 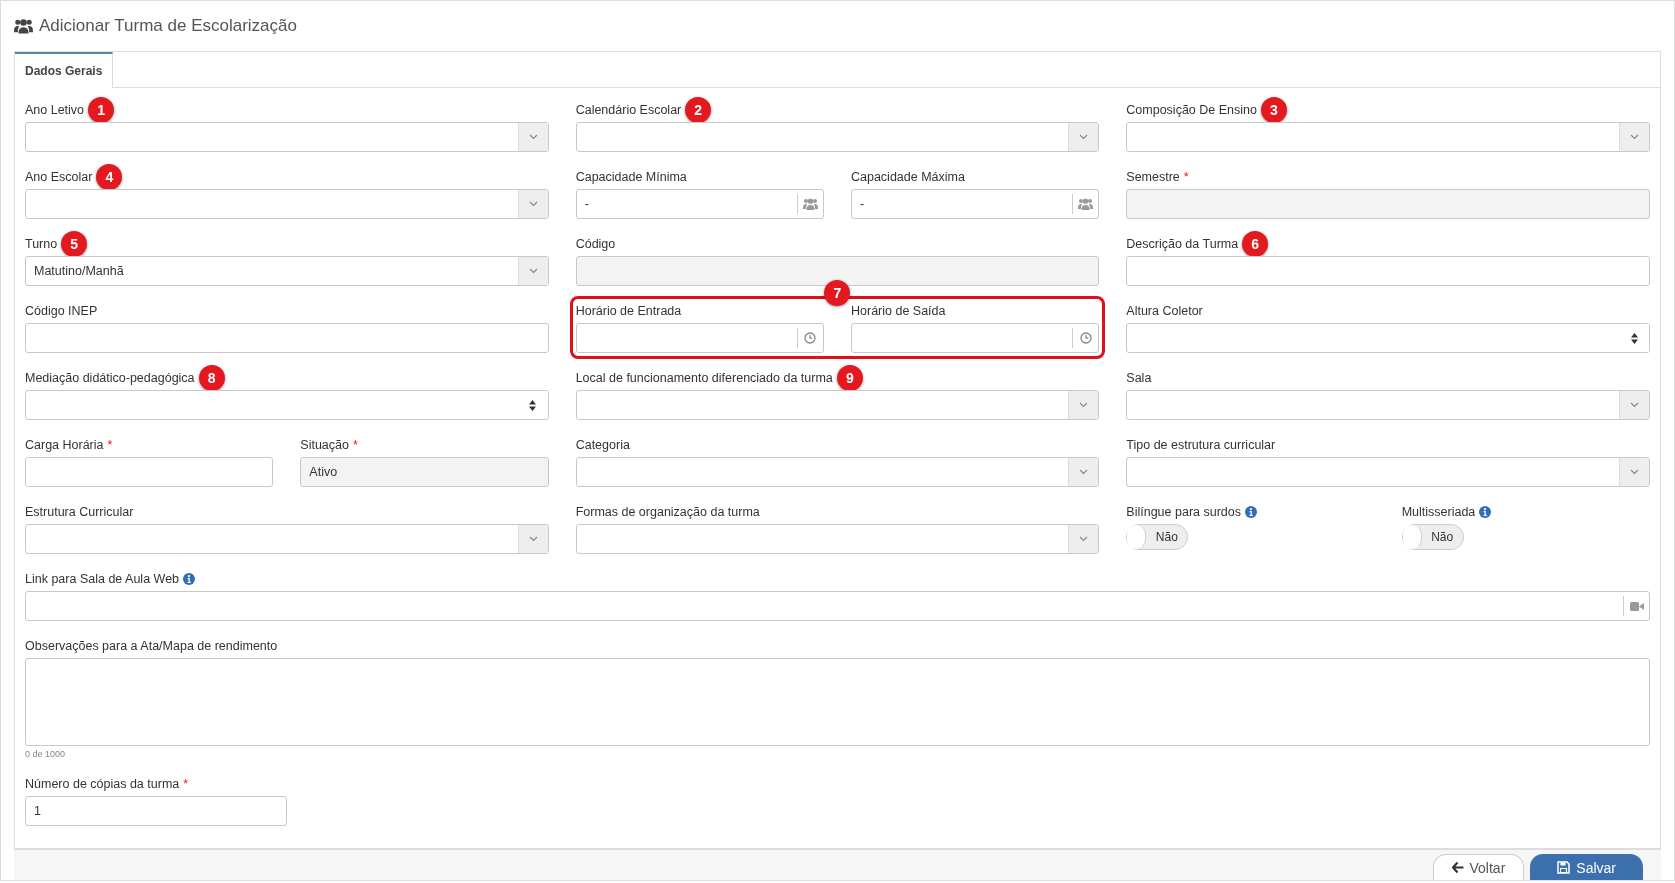 What do you see at coordinates (704, 377) in the screenshot?
I see `field-label: Local de funcionamento diferenciado da turma` at bounding box center [704, 377].